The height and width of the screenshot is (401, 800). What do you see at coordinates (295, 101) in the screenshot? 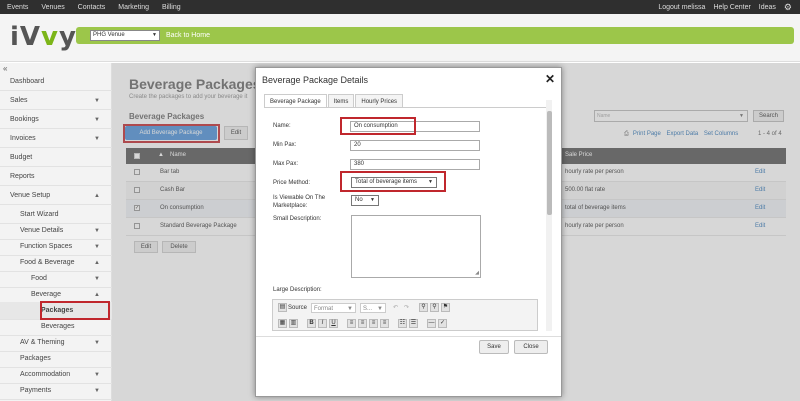
I see `tab-beverage-package: Beverage Package` at bounding box center [295, 101].